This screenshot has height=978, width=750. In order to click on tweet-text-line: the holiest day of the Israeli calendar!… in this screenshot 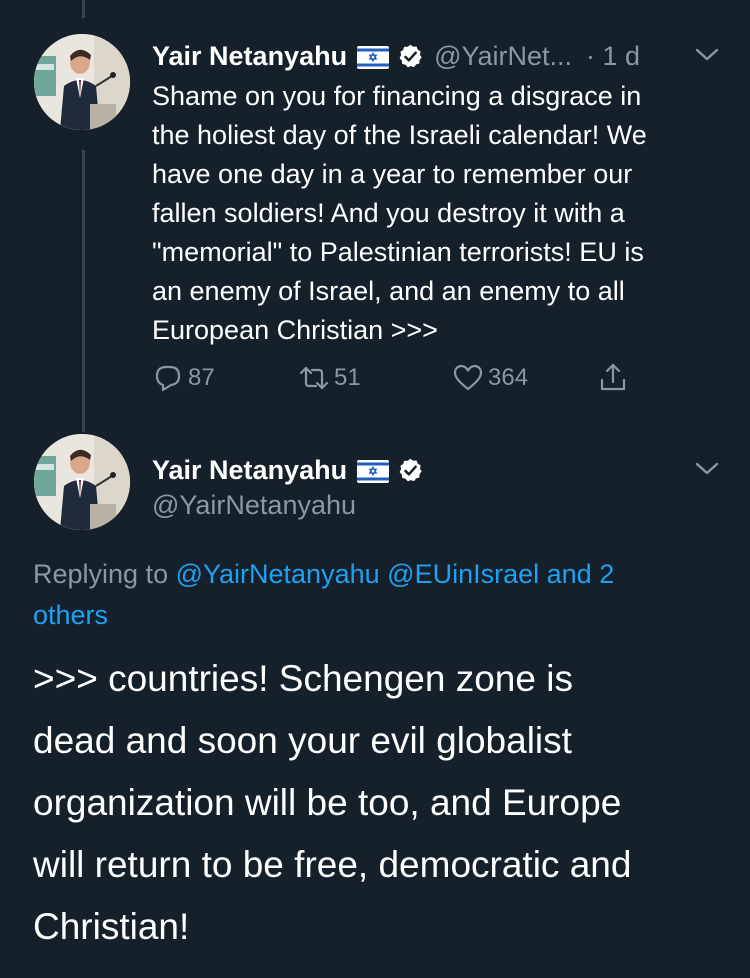, I will do `click(399, 135)`.